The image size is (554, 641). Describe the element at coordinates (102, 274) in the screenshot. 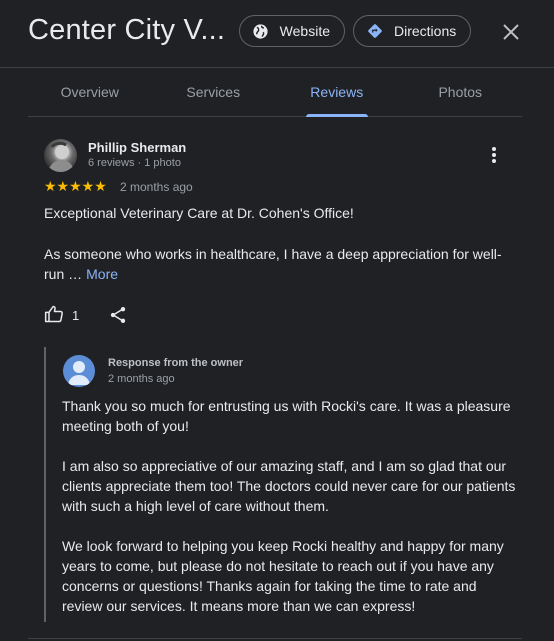

I see `more-link: More` at that location.